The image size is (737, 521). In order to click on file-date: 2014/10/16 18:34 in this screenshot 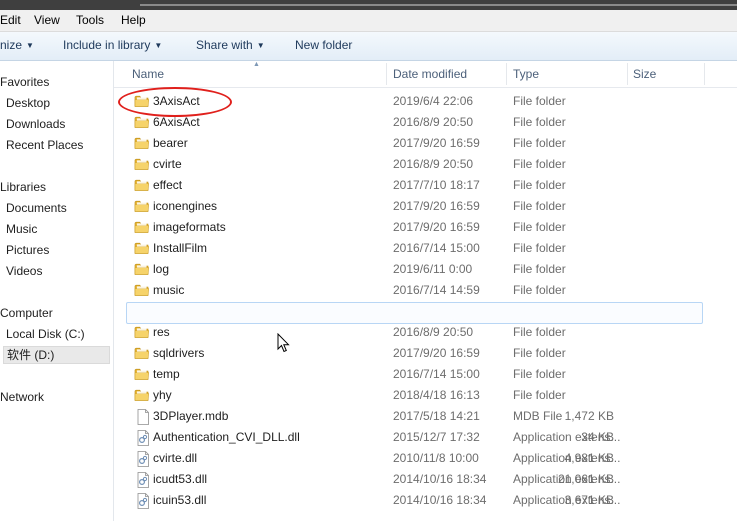, I will do `click(440, 479)`.